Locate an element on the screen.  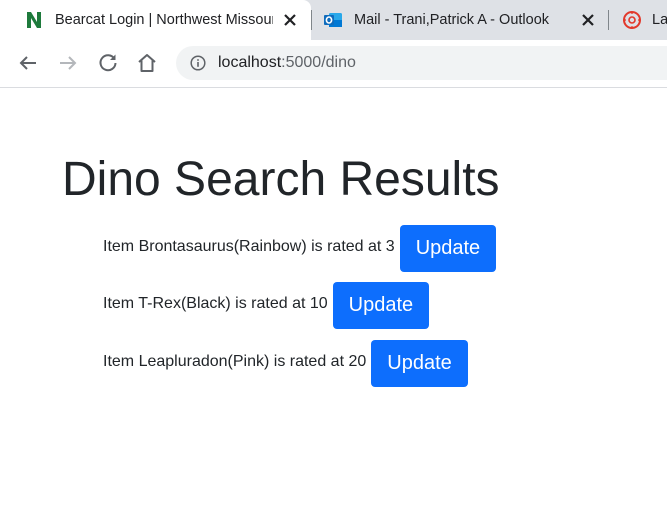
tab-title: Mail - Trani,Patrick A - Outlook is located at coordinates (452, 20).